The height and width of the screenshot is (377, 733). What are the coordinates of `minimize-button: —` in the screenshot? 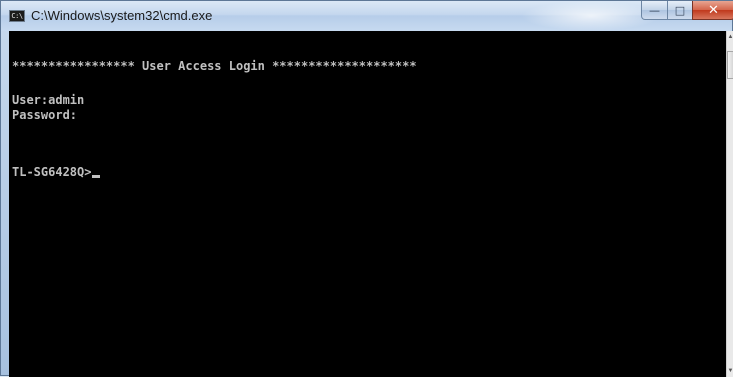 It's located at (654, 10).